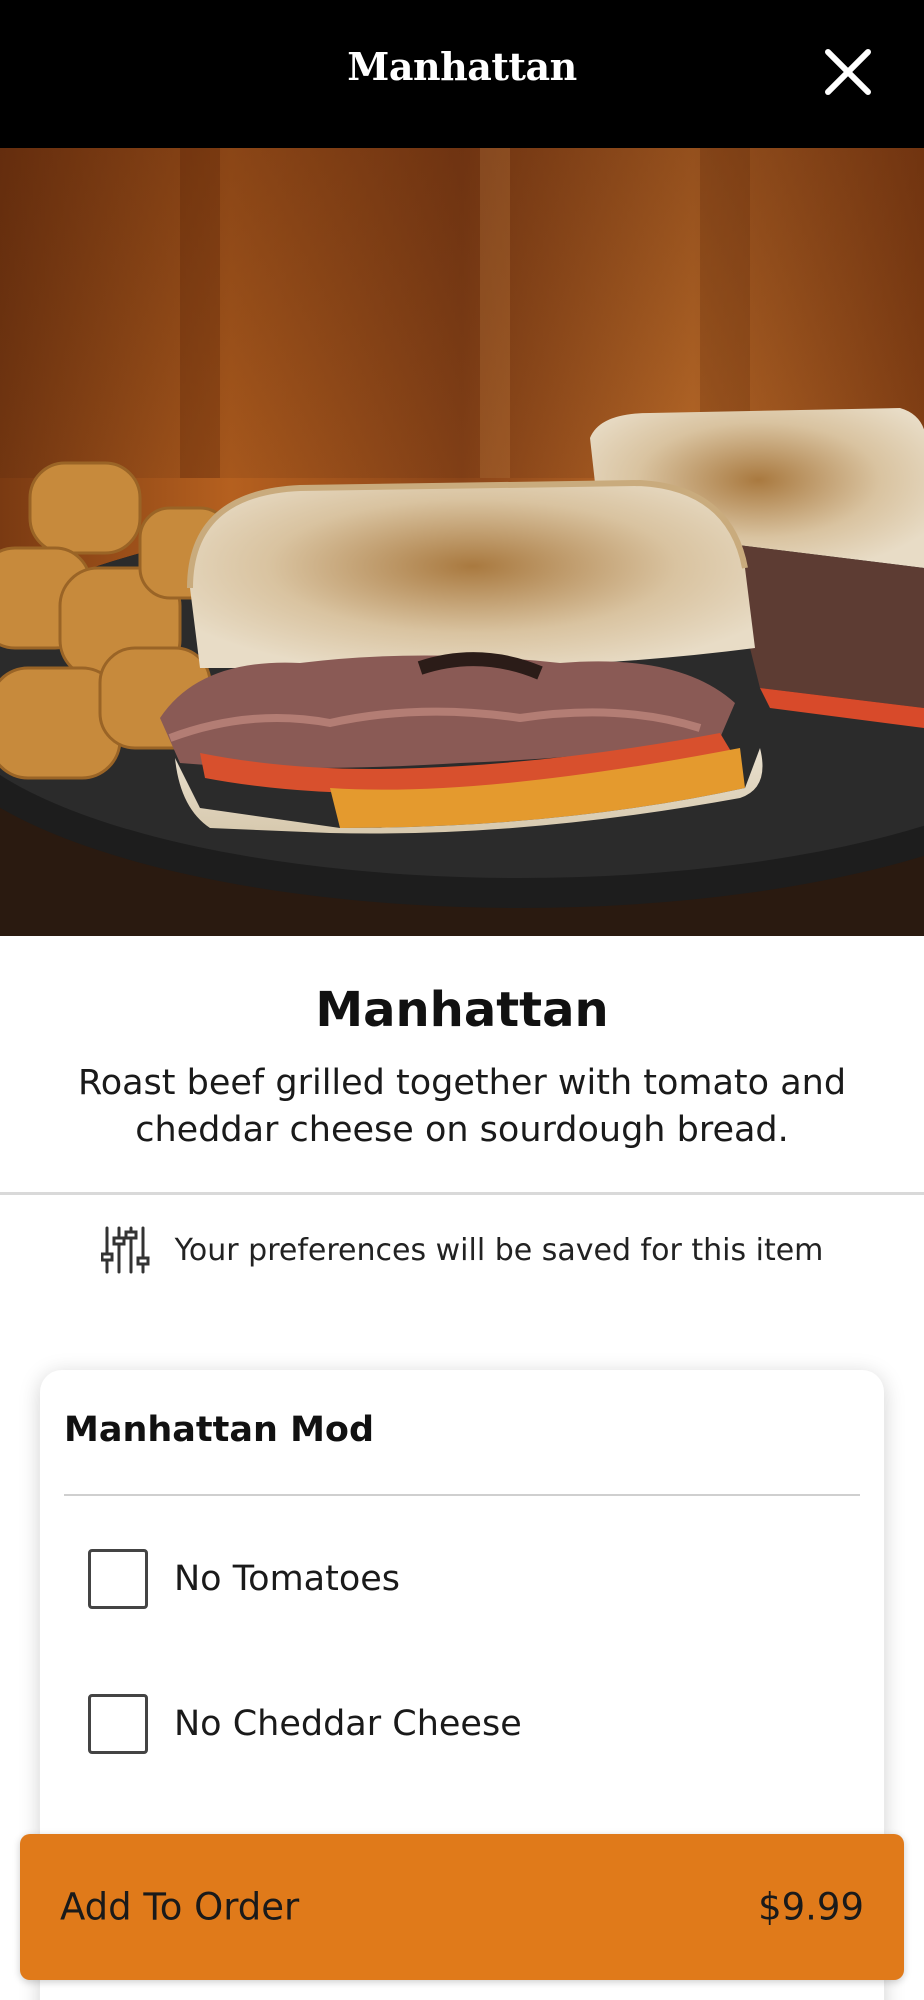 This screenshot has width=924, height=2000. I want to click on option-no-tomatoes: No Tomatoes, so click(244, 1579).